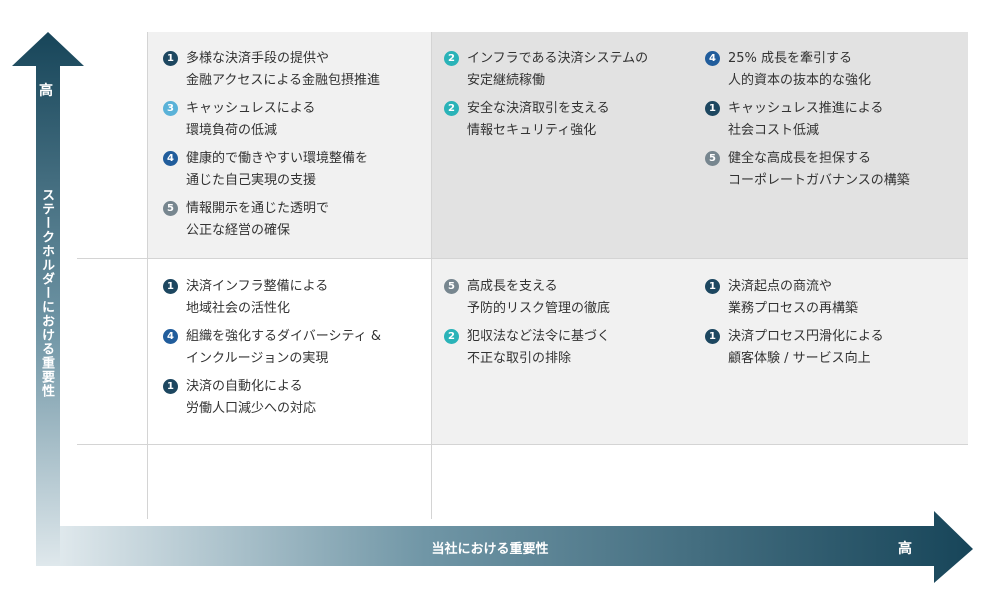 This screenshot has height=594, width=1000. Describe the element at coordinates (46, 91) in the screenshot. I see `y-axis-high-label: 高` at that location.